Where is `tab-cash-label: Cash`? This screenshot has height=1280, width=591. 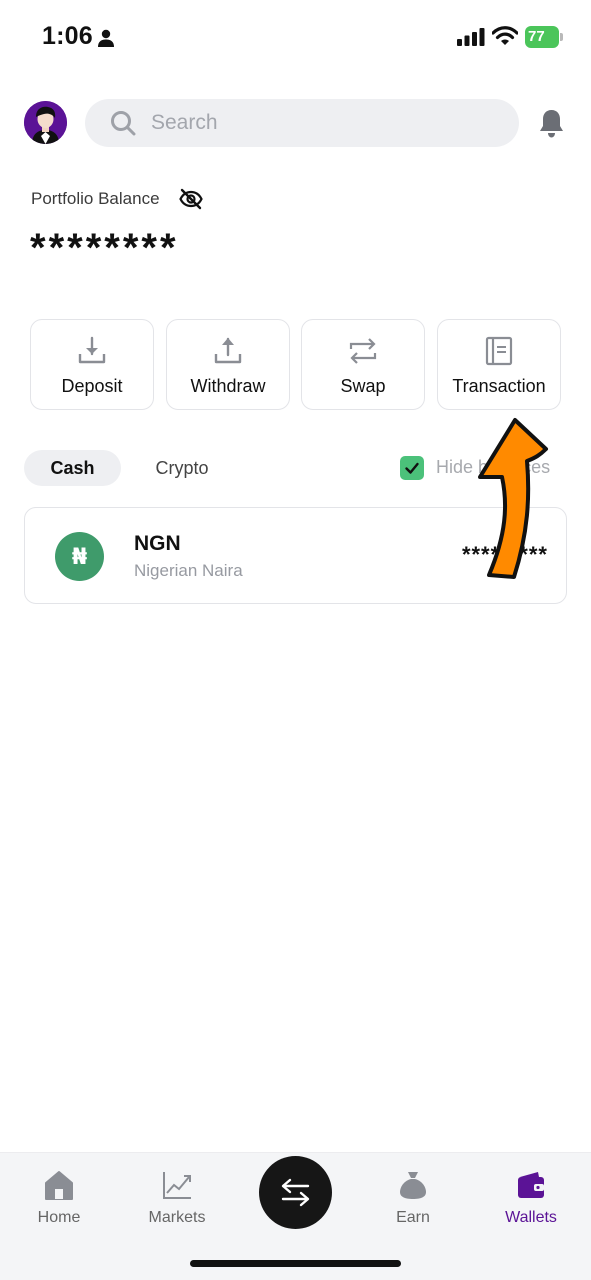 tab-cash-label: Cash is located at coordinates (72, 468).